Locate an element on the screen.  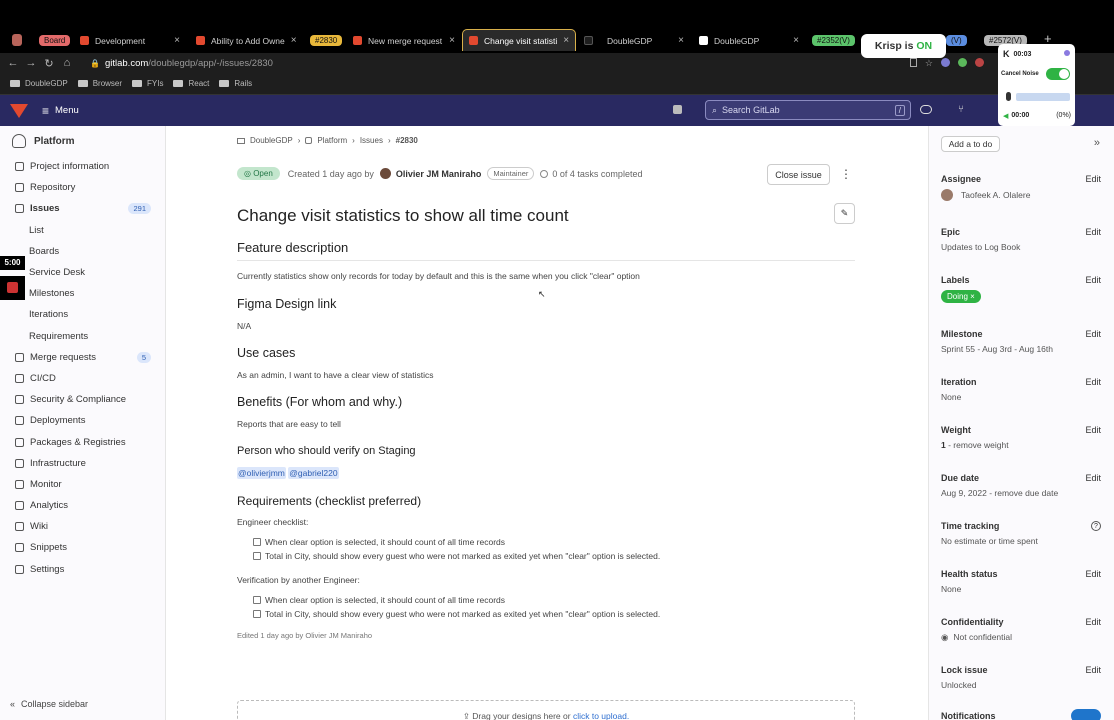
sidebar-item-list: List is located at coordinates (82, 230).